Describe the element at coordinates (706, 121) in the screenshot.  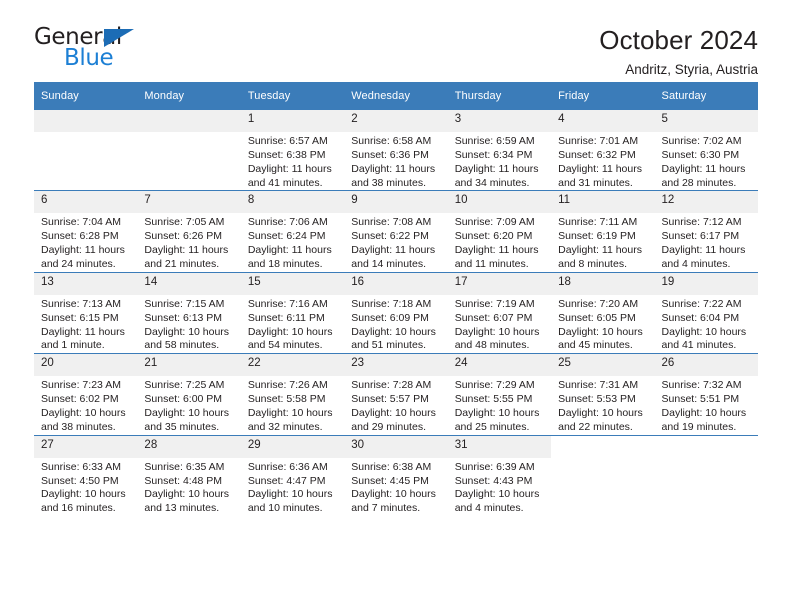
I see `day-number: 5` at that location.